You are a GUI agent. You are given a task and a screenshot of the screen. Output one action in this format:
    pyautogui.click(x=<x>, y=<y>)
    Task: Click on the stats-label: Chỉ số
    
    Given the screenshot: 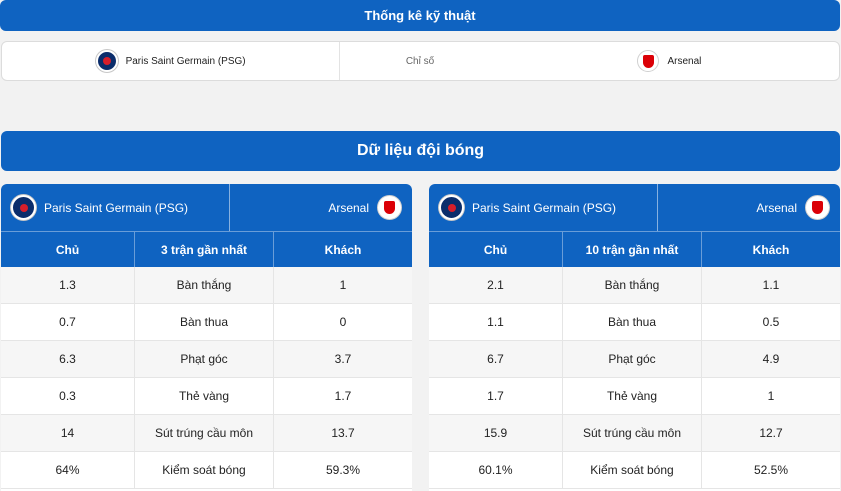 What is the action you would take?
    pyautogui.click(x=420, y=61)
    